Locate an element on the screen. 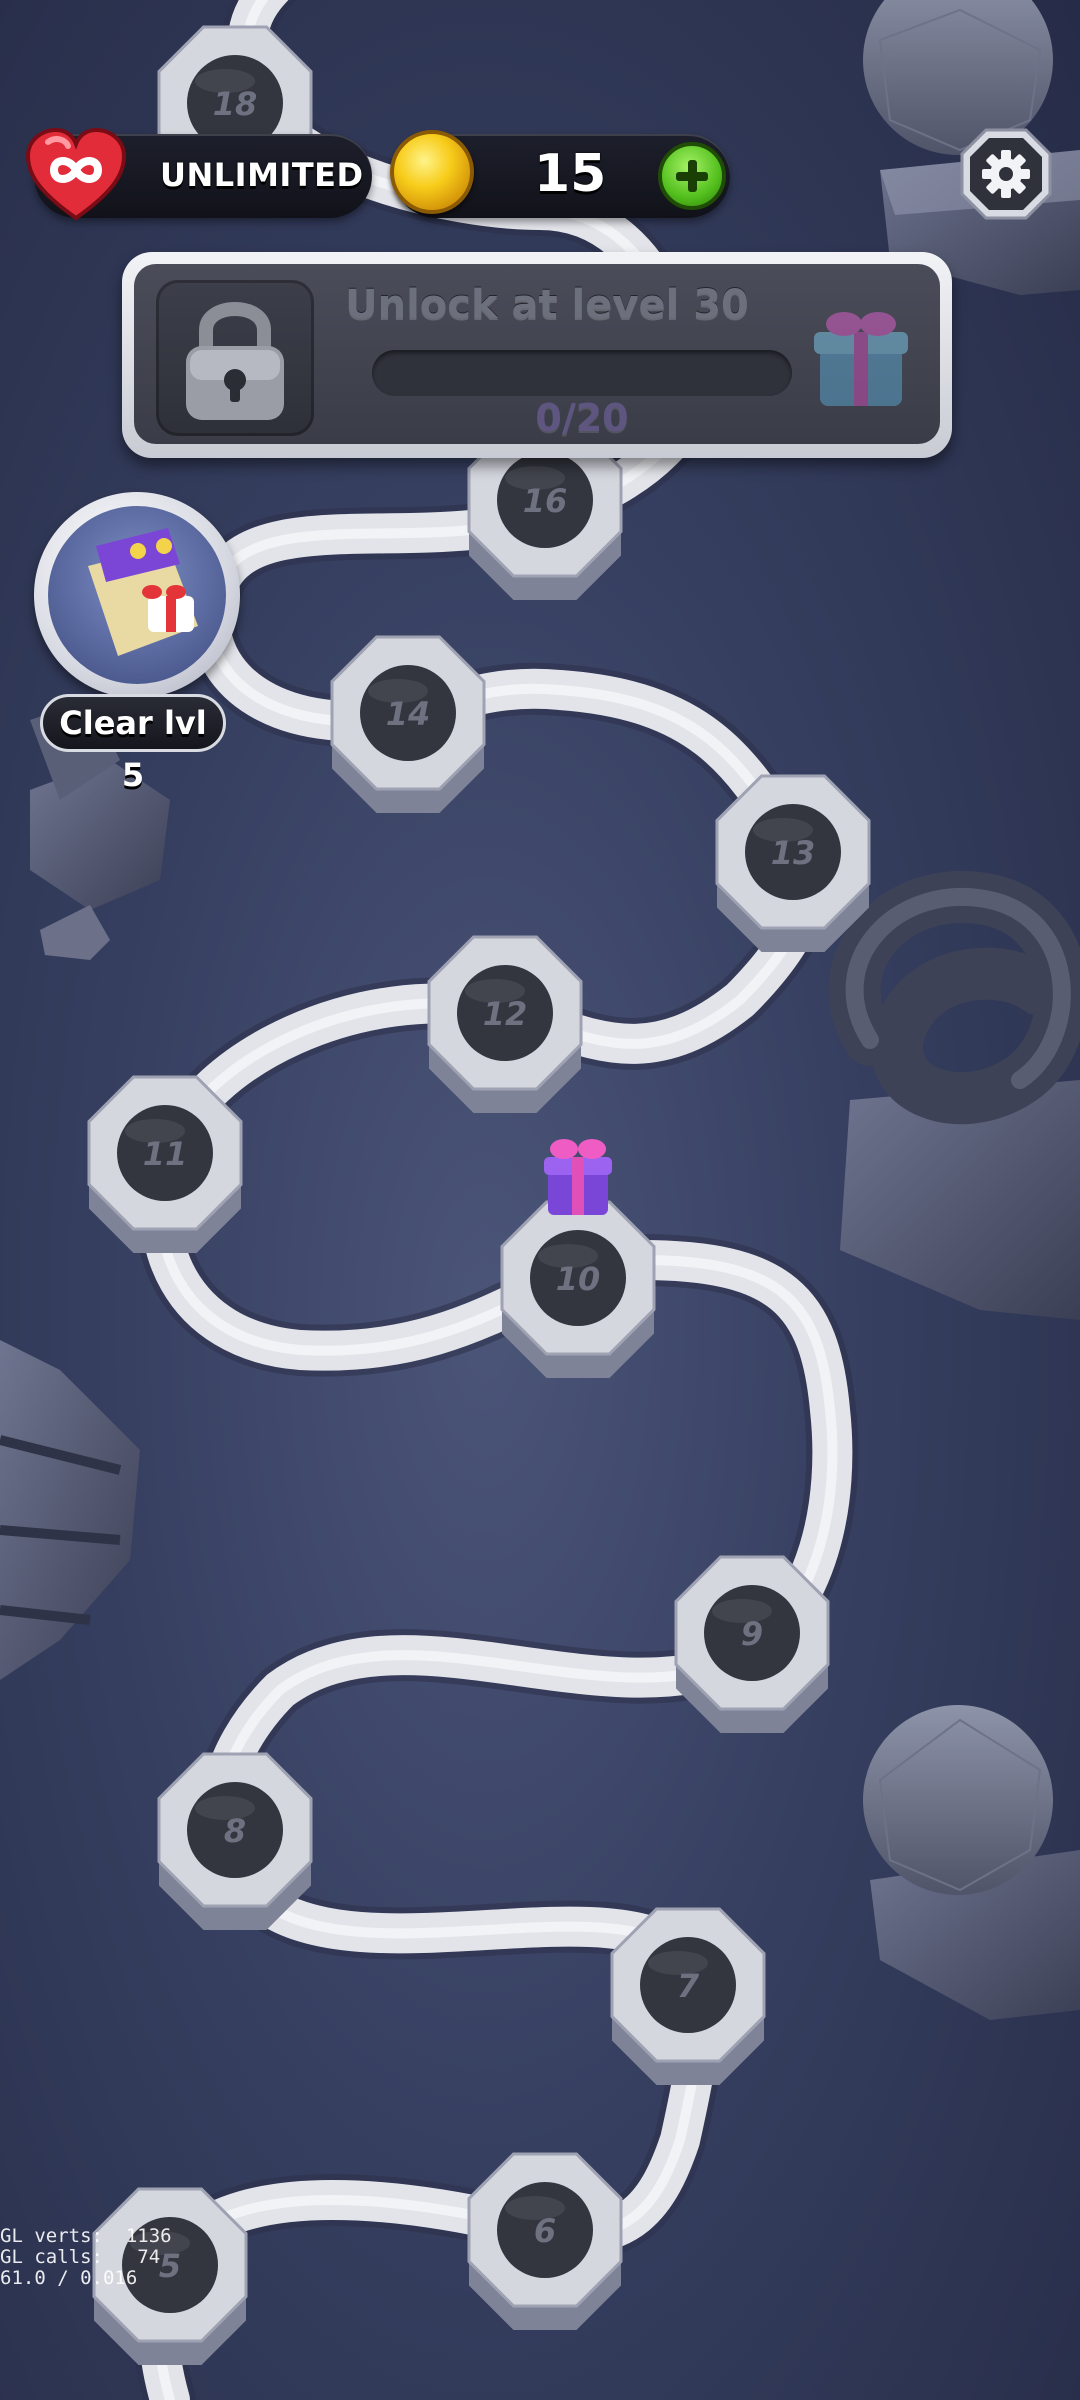 This screenshot has height=2400, width=1080. gift-reward-icon is located at coordinates (578, 1177).